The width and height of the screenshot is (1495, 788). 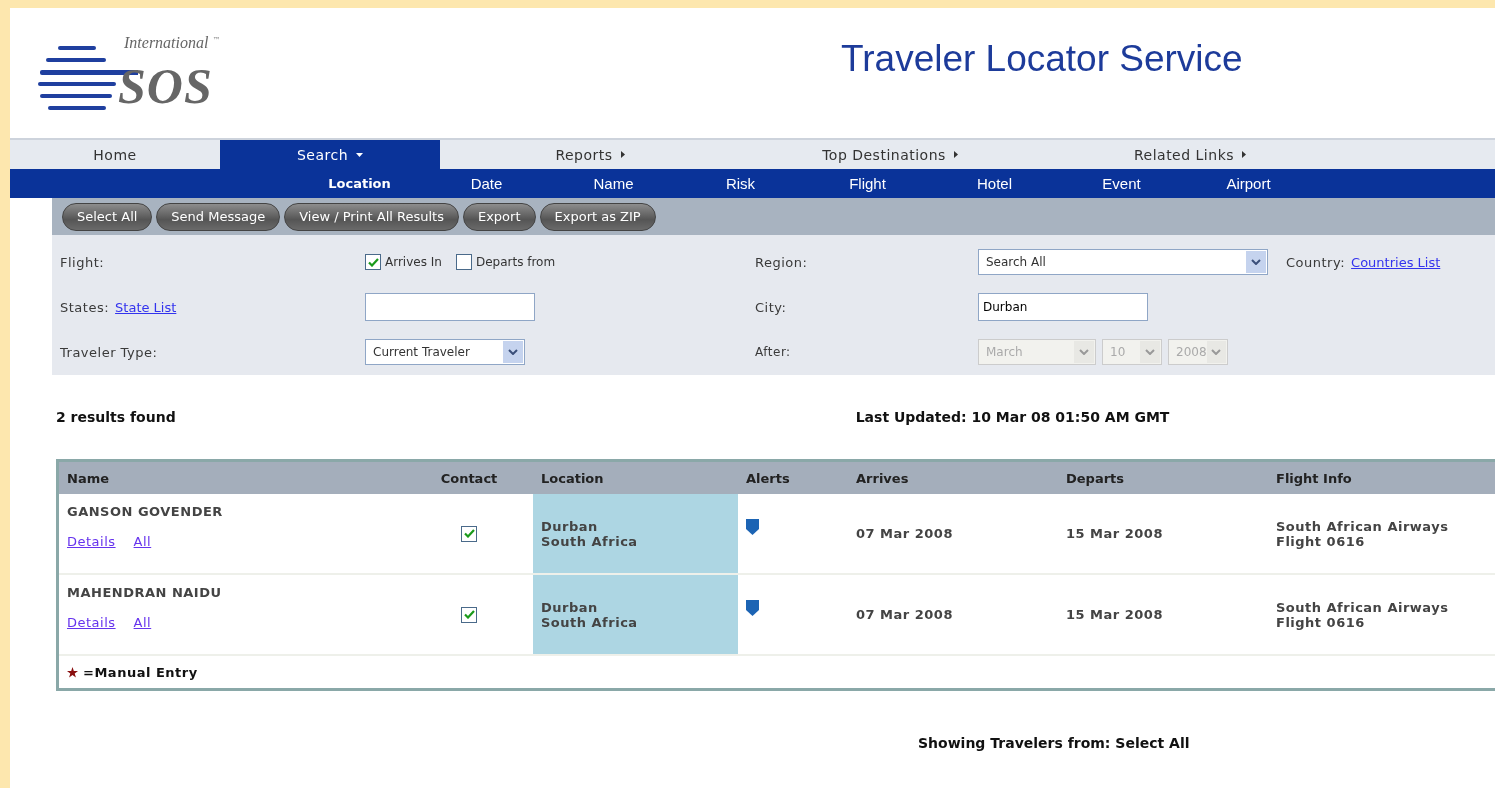 I want to click on column-header: Contact, so click(x=465, y=478).